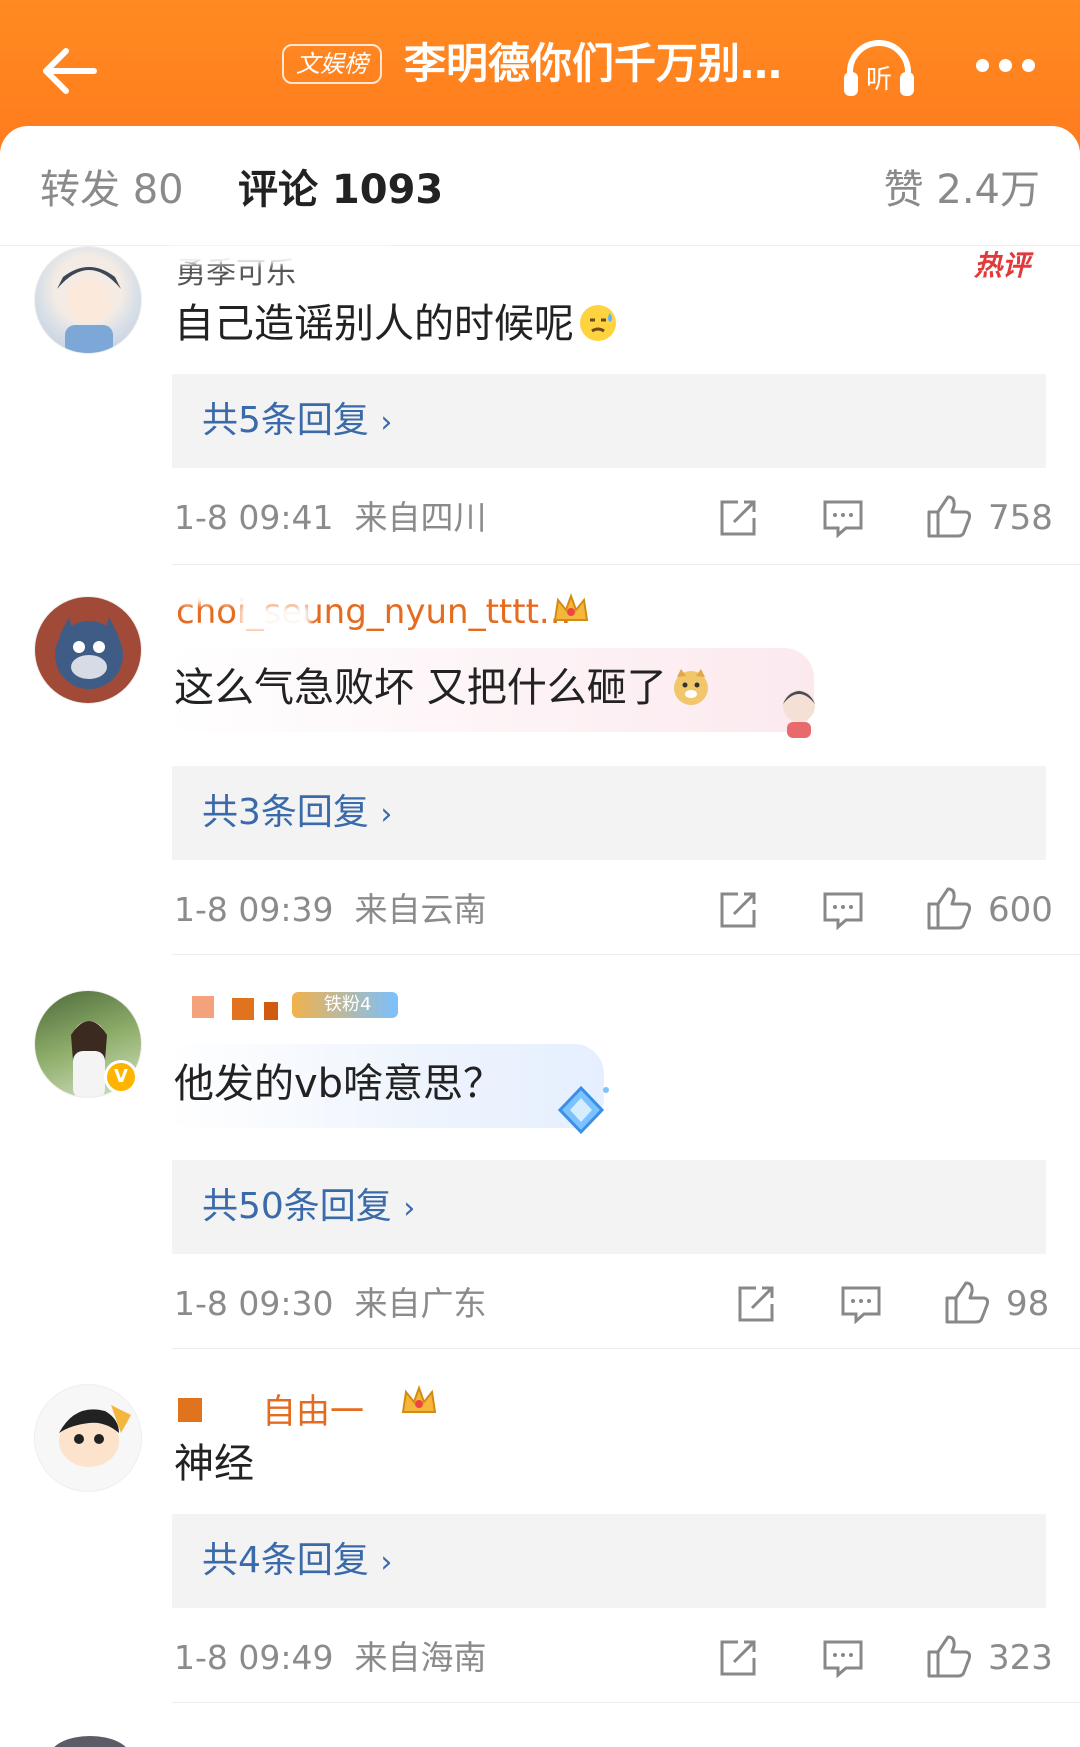 Image resolution: width=1080 pixels, height=1747 pixels. What do you see at coordinates (332, 64) in the screenshot?
I see `topic-badge: 文娱榜` at bounding box center [332, 64].